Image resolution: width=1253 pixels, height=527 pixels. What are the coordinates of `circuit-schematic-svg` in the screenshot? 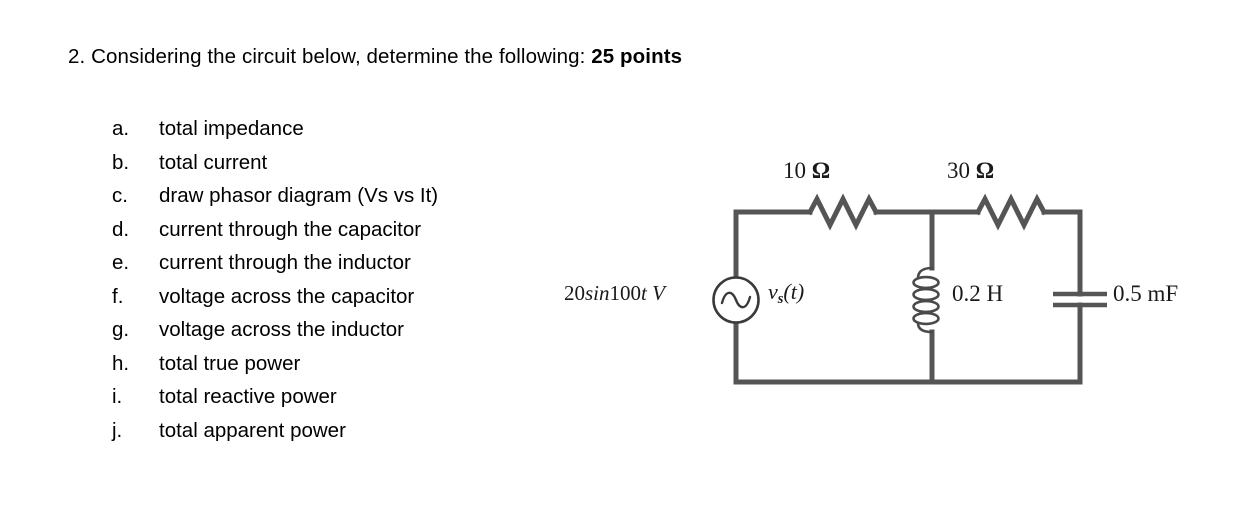 It's located at (909, 289).